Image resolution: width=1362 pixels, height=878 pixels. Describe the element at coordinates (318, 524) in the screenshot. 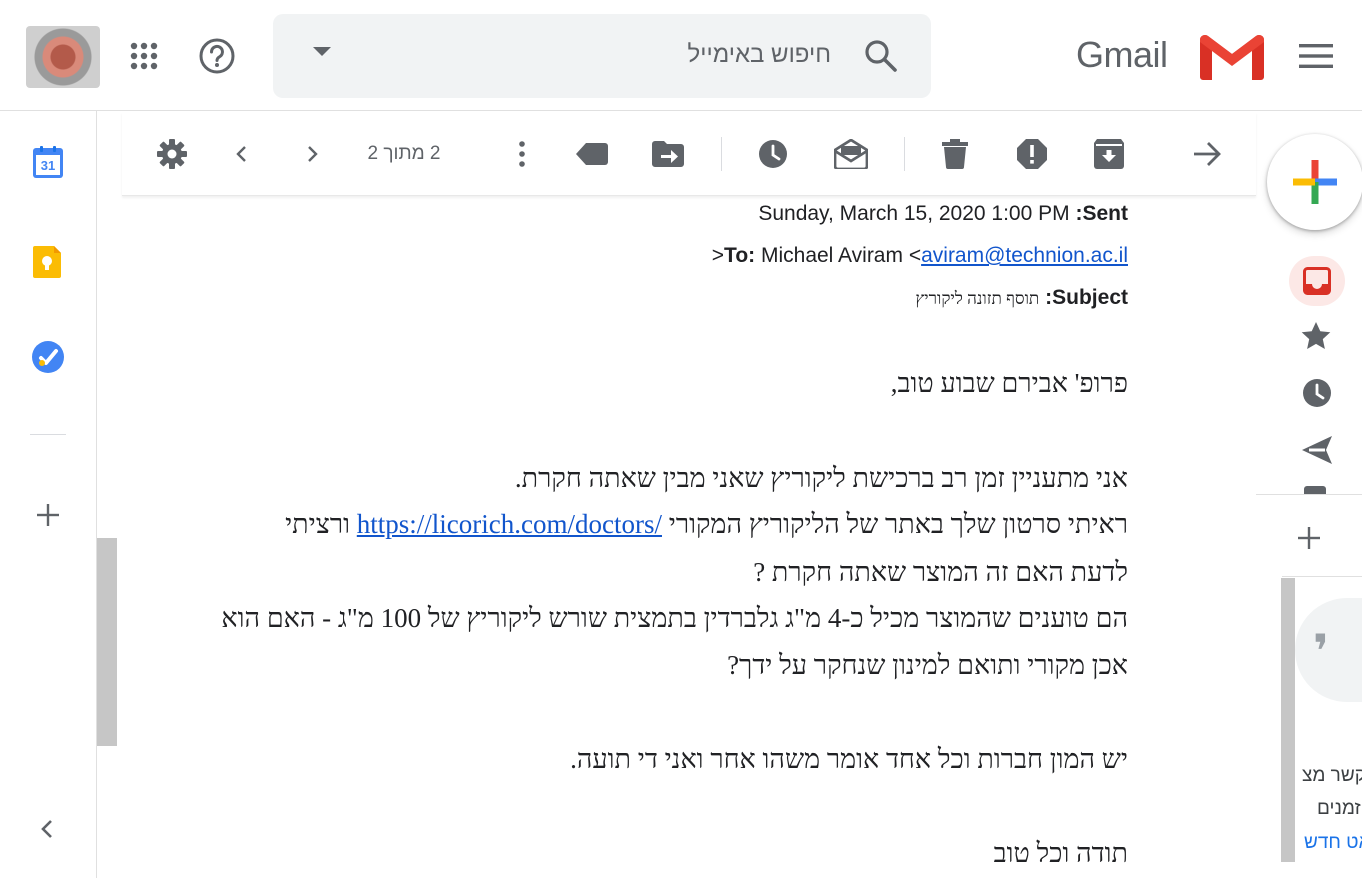

I see `body-line-2-end: ורציתי` at that location.